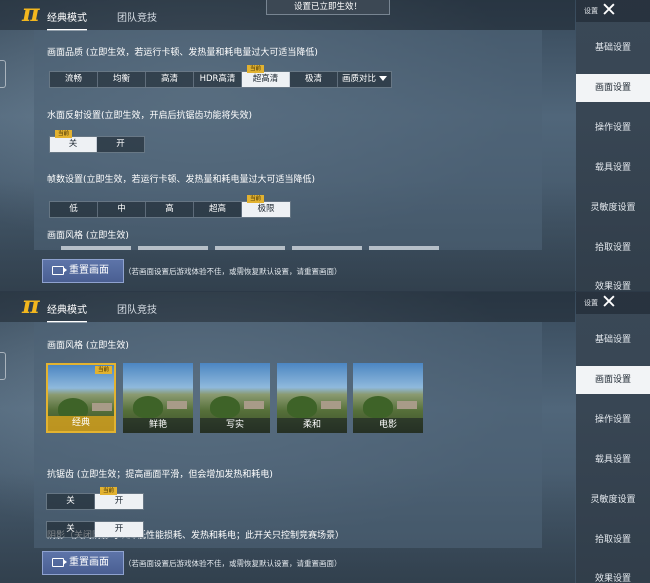 This screenshot has height=583, width=650. I want to click on quality-label: 画面品质 (立即生效，若运行卡顿、发热量和耗电量过大可适当降低), so click(182, 53).